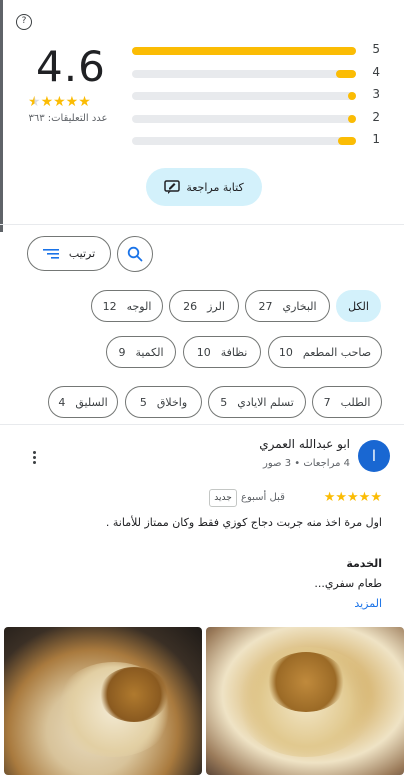 Image resolution: width=404 pixels, height=775 pixels. I want to click on chip-label: الكمية, so click(149, 352).